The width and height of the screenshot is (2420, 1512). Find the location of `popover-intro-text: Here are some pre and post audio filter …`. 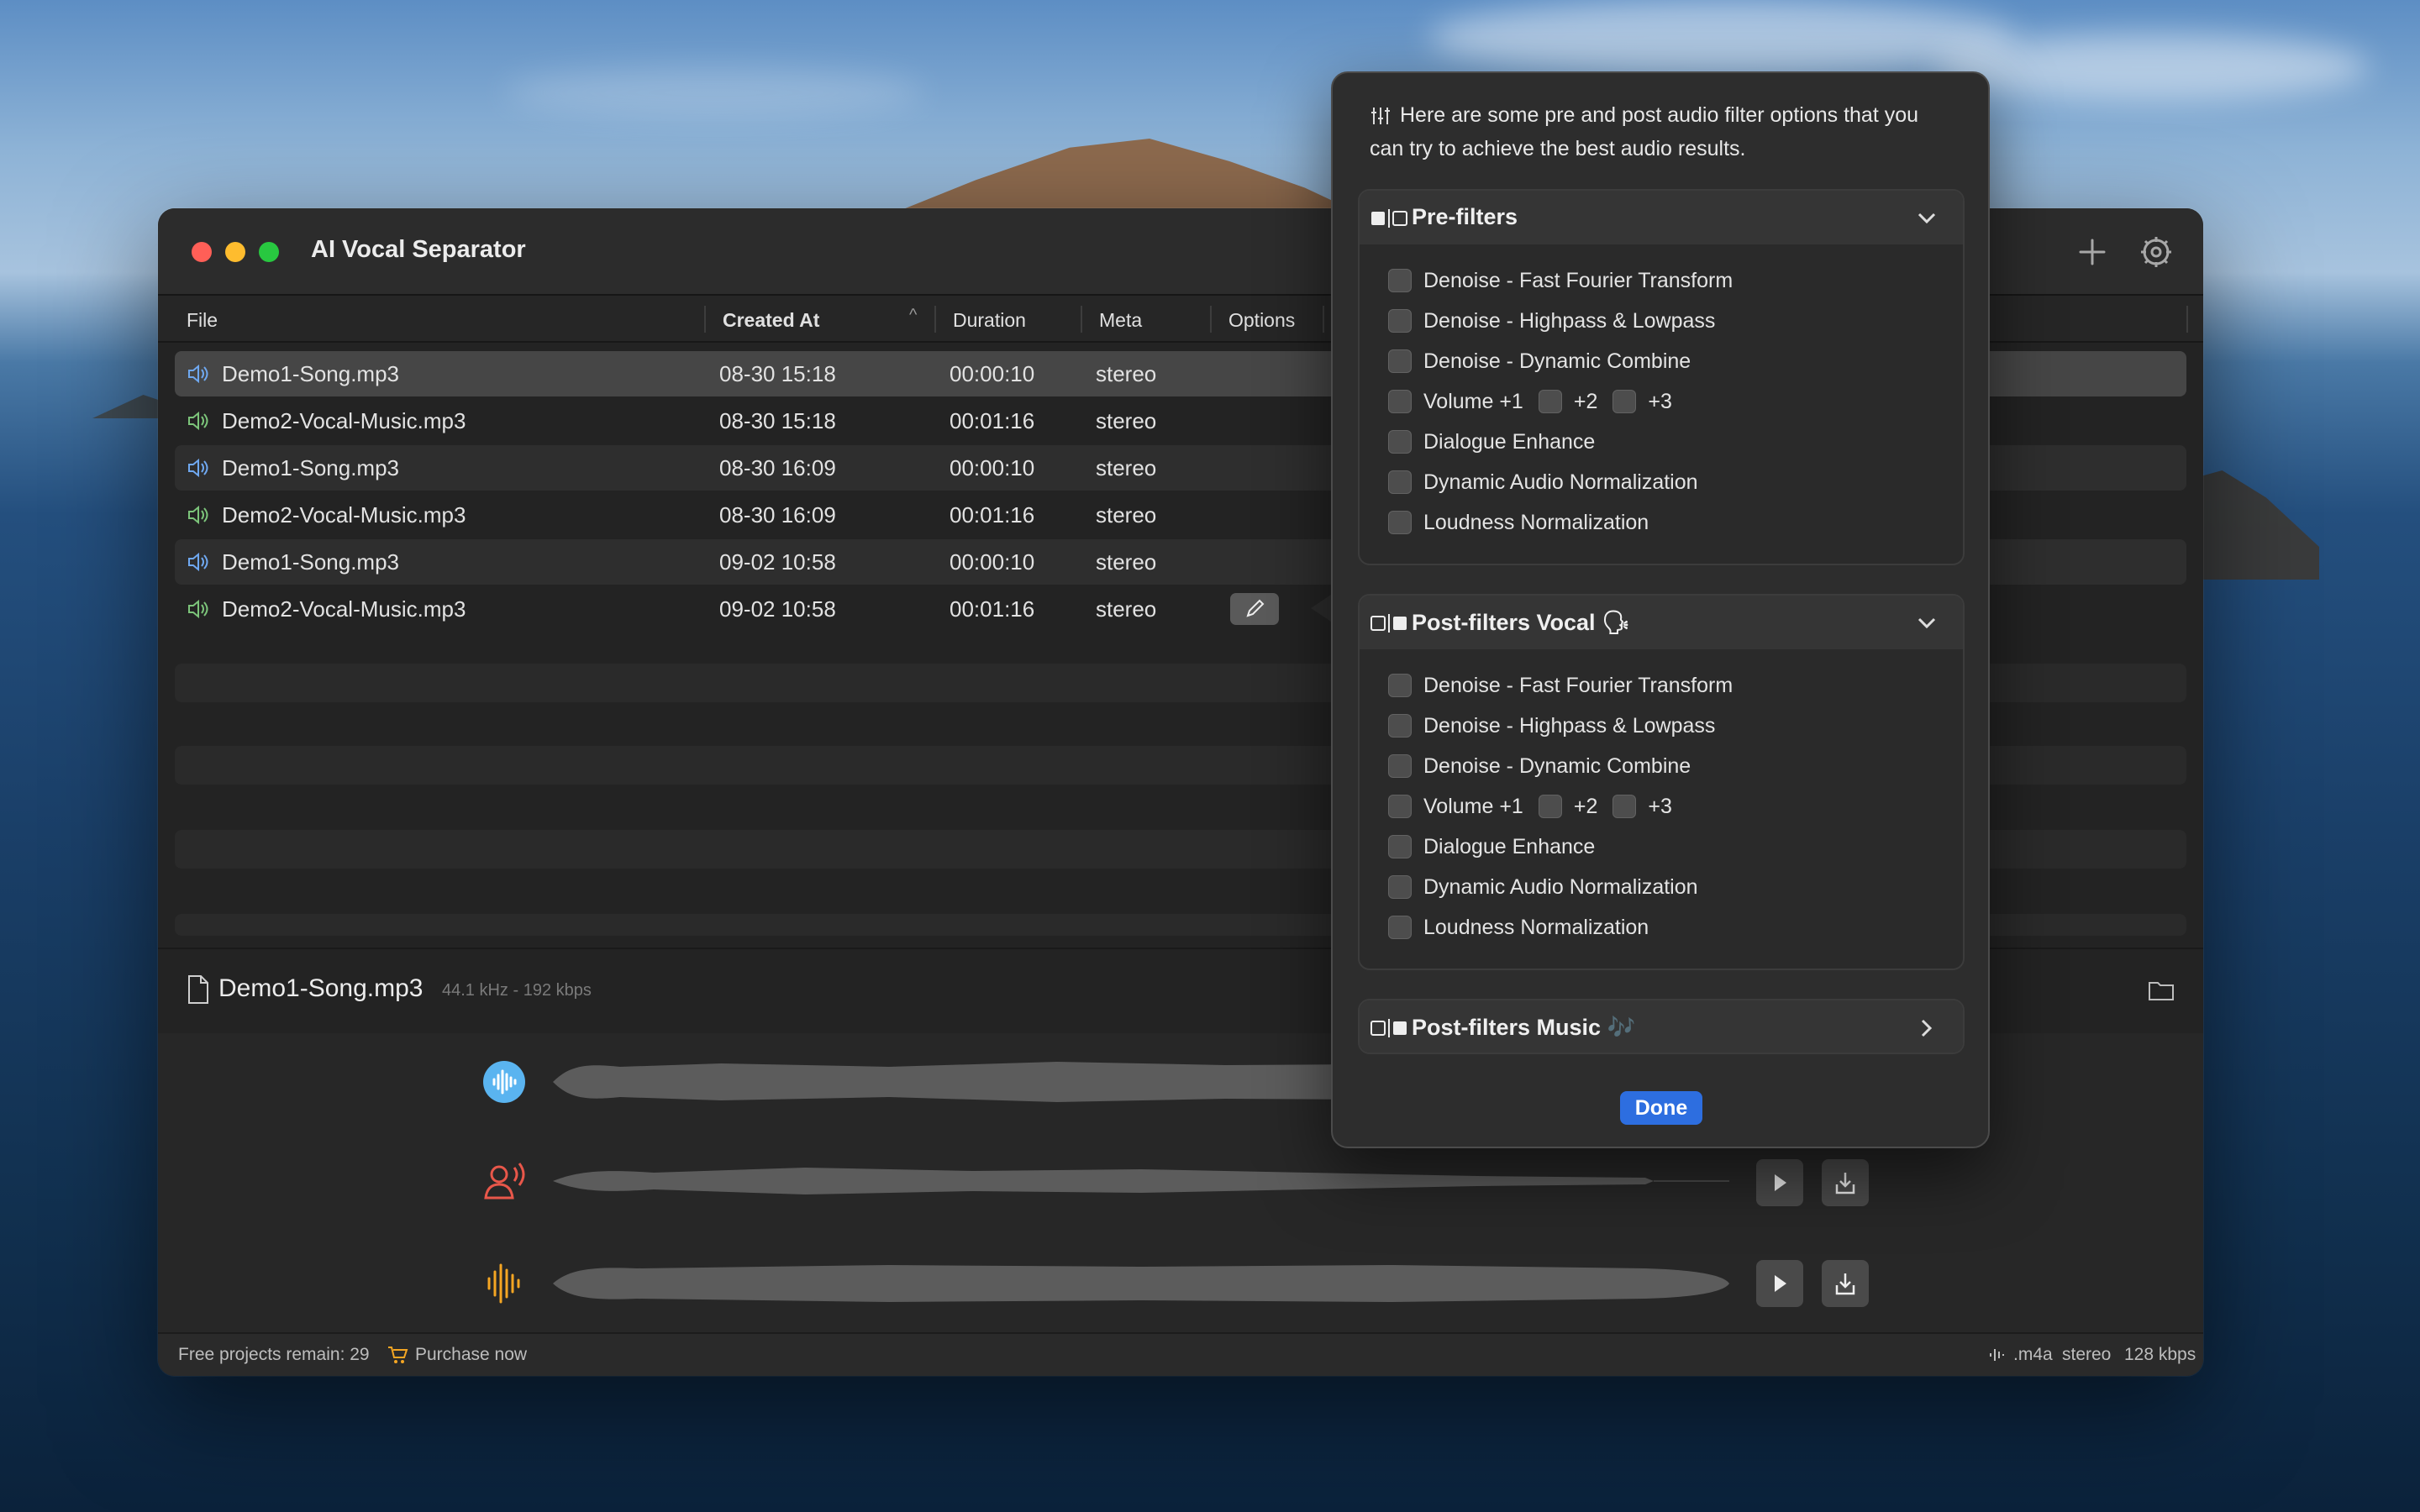

popover-intro-text: Here are some pre and post audio filter … is located at coordinates (1645, 131).